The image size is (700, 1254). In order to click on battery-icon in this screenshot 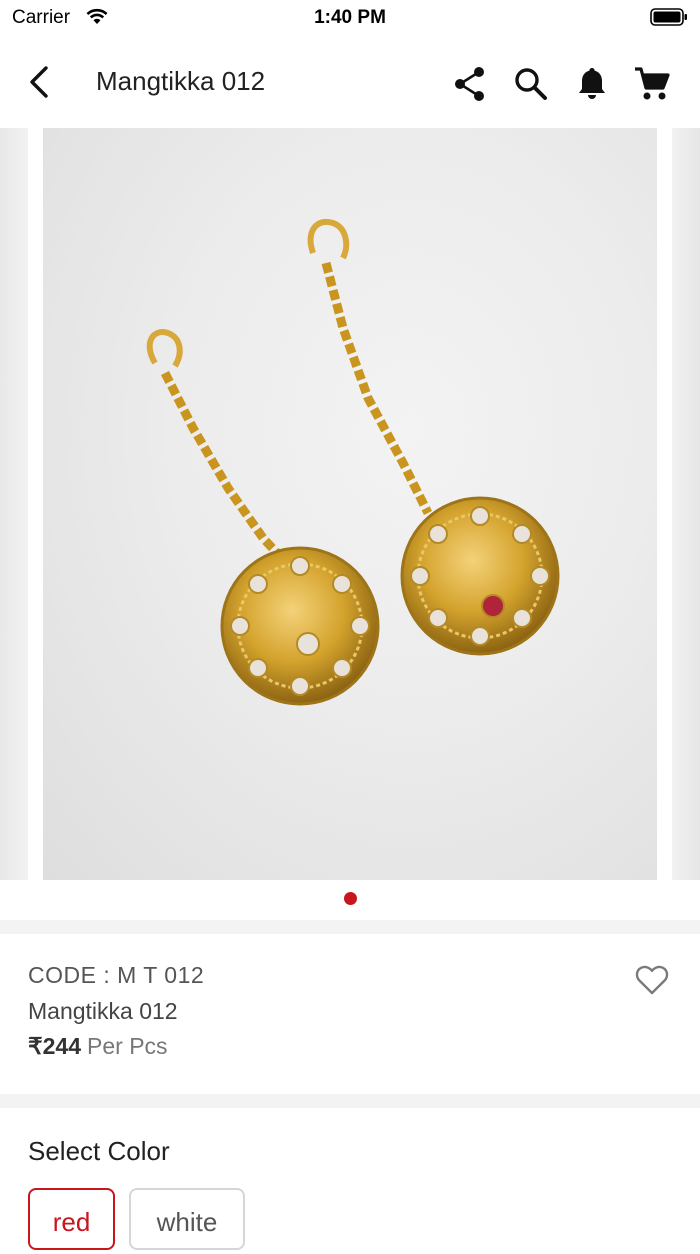, I will do `click(669, 17)`.